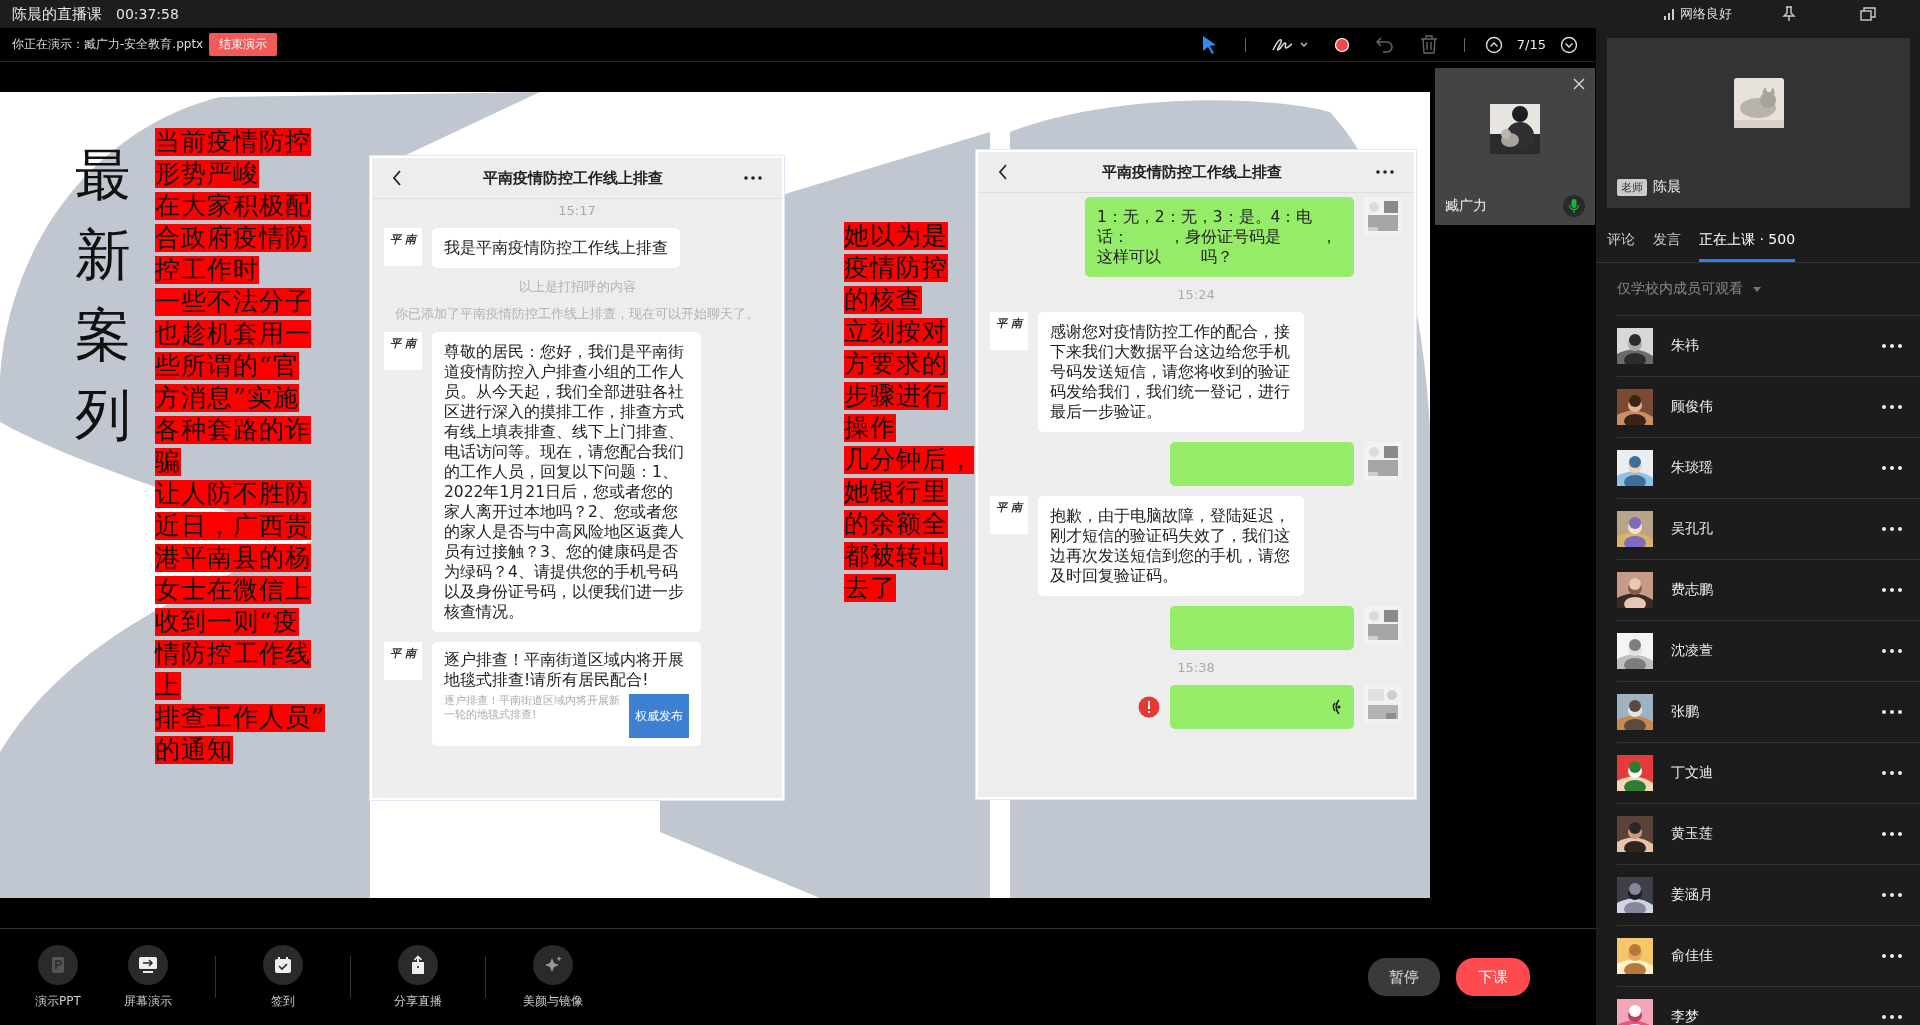  Describe the element at coordinates (1747, 246) in the screenshot. I see `panel-tab: 正在上课 · 500` at that location.